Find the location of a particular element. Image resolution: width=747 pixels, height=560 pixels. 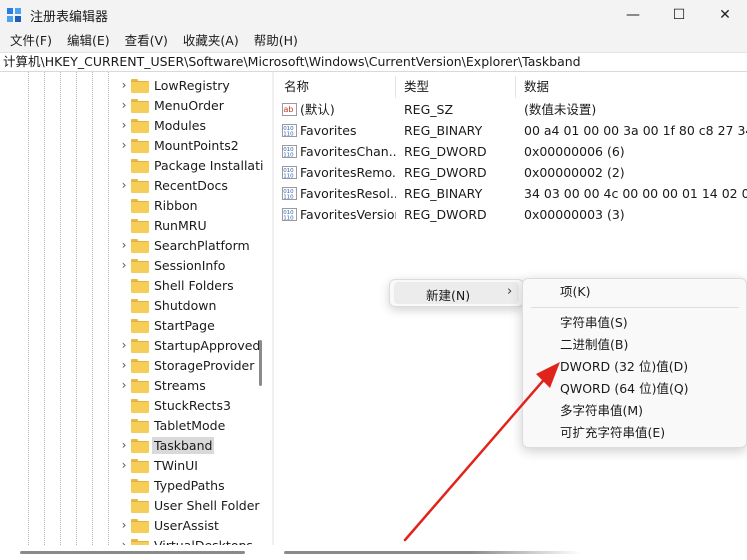

pane-splitter is located at coordinates (273, 308).